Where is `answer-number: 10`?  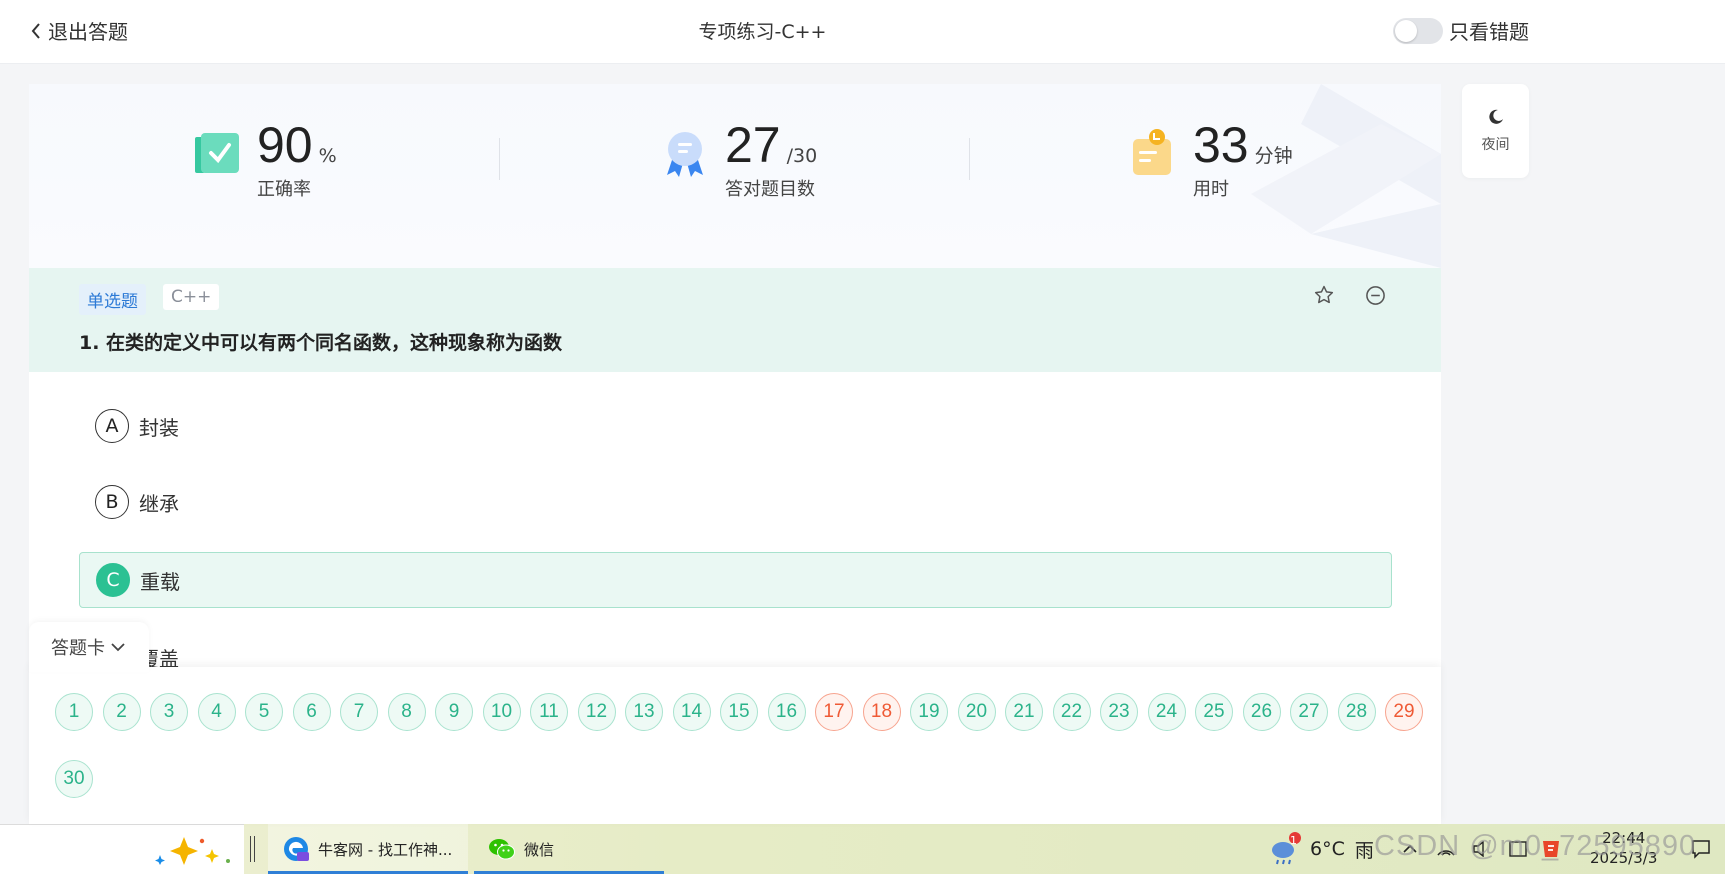
answer-number: 10 is located at coordinates (501, 712).